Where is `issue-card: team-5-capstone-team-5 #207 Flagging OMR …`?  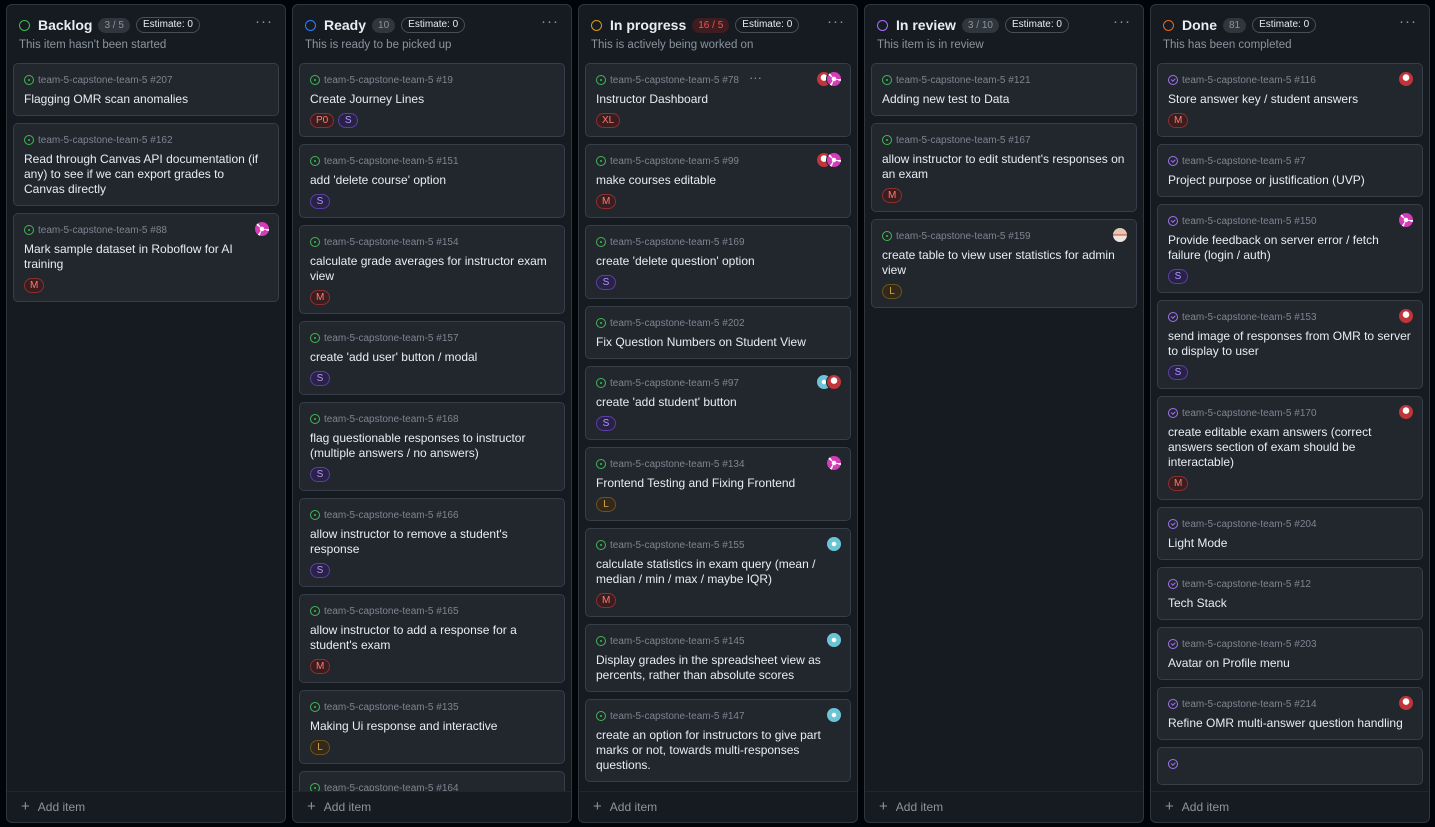
issue-card: team-5-capstone-team-5 #207 Flagging OMR … is located at coordinates (146, 89).